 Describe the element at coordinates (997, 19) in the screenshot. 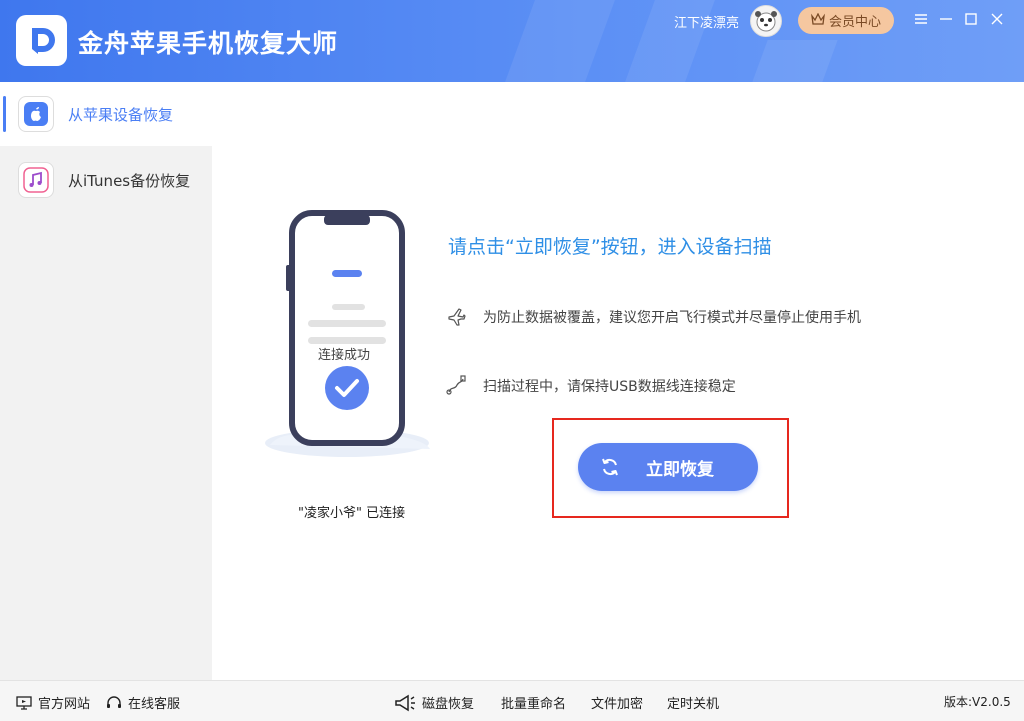

I see `close-icon` at that location.